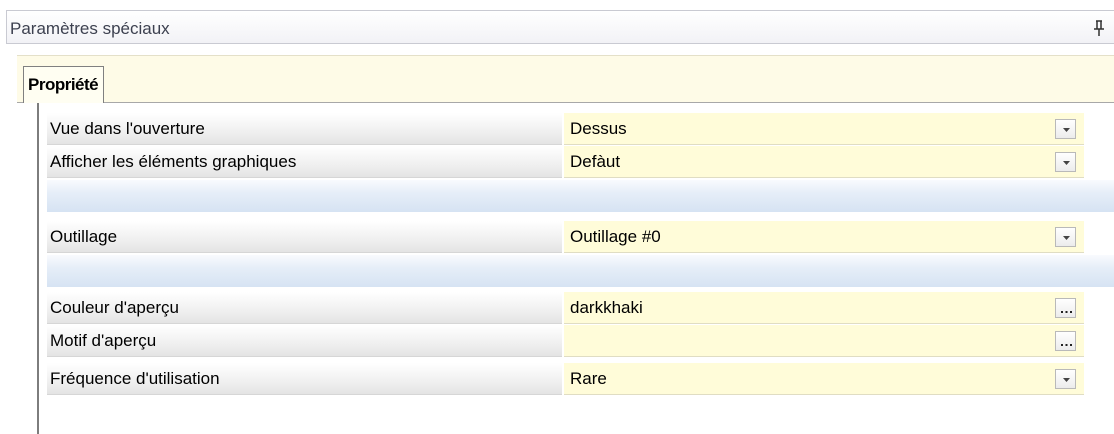 The width and height of the screenshot is (1114, 434). I want to click on property-value: darkkhaki, so click(606, 307).